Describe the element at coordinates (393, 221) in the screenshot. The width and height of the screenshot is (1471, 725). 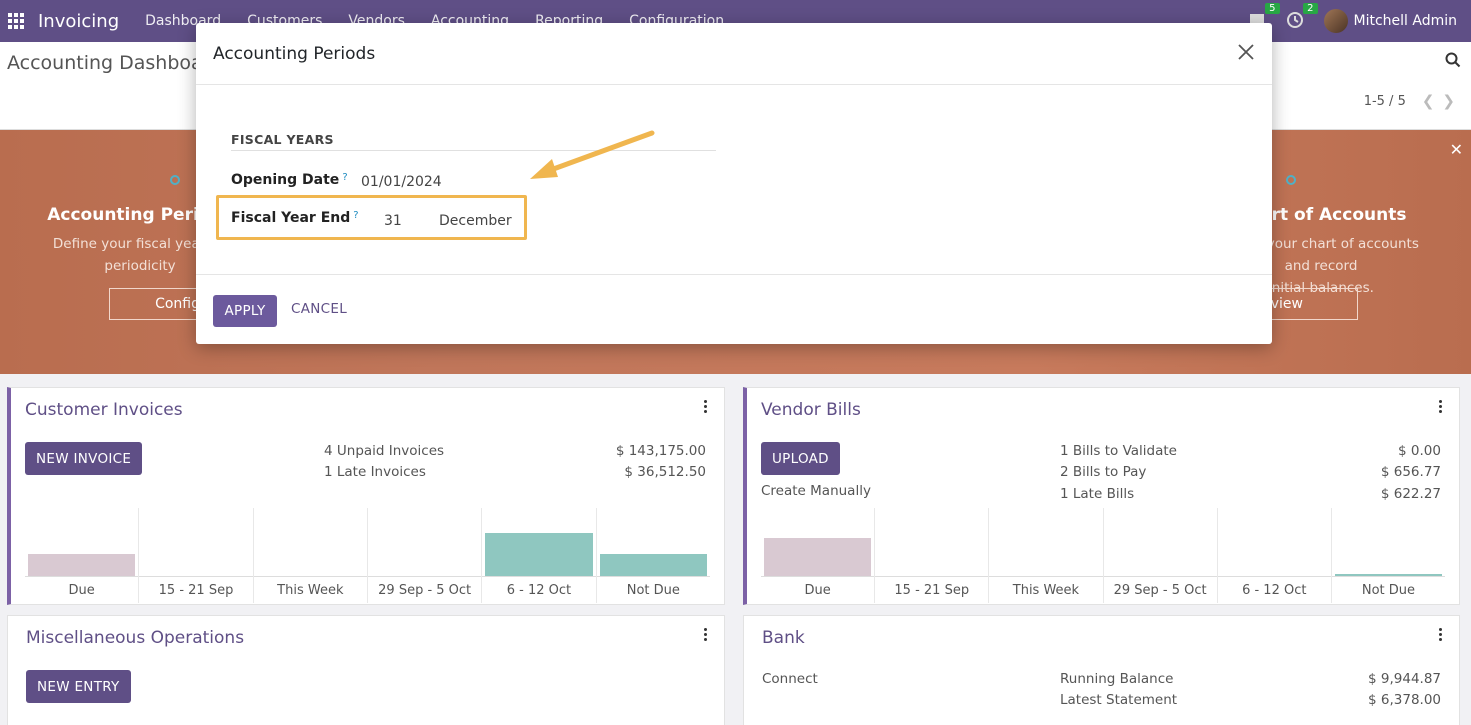
I see `fiscal-year-end-day-field: 31` at that location.